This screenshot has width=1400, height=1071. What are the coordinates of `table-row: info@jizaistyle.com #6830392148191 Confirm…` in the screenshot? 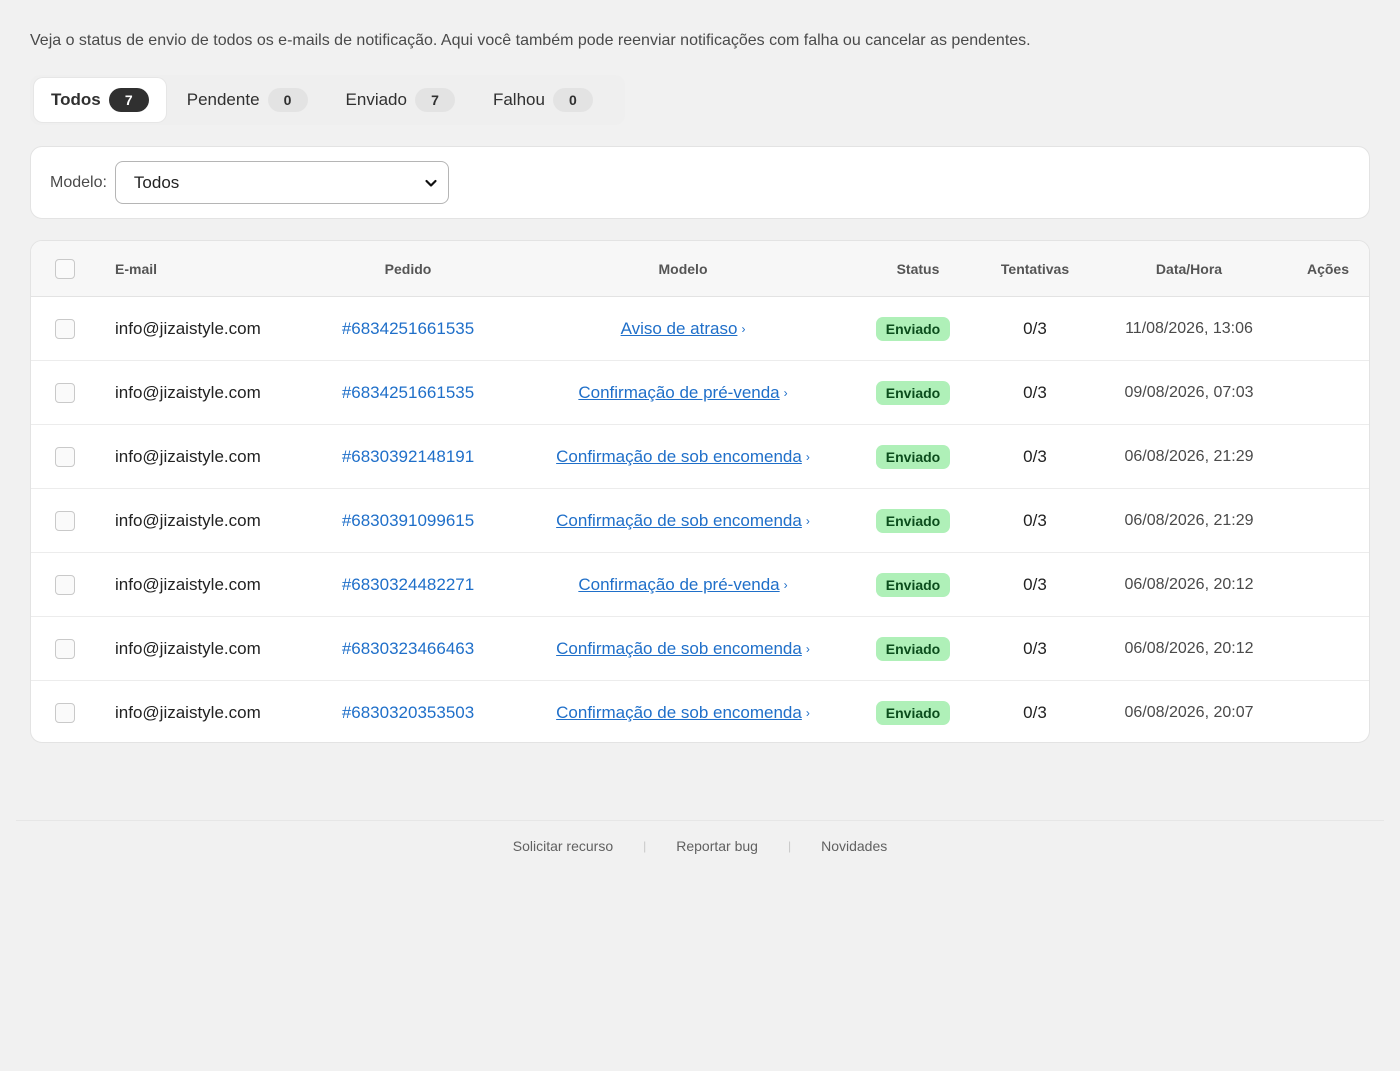 It's located at (700, 457).